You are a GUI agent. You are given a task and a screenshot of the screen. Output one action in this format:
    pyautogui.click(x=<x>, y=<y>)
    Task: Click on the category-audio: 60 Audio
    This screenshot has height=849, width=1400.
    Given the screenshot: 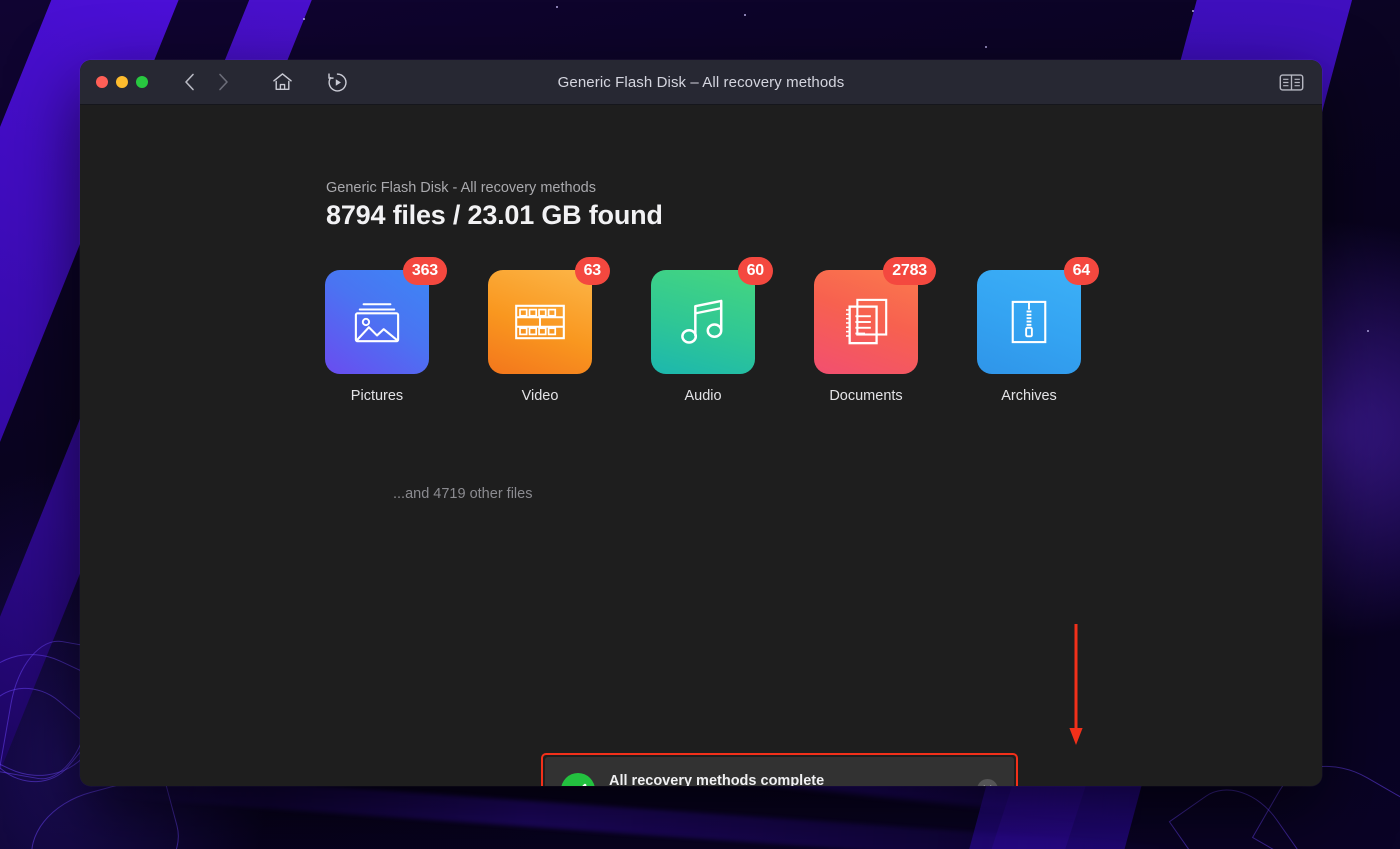 What is the action you would take?
    pyautogui.click(x=712, y=330)
    